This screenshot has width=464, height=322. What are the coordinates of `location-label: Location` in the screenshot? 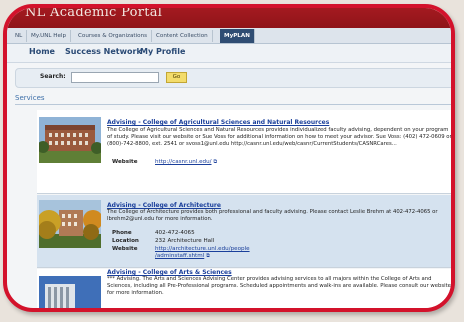 It's located at (125, 241).